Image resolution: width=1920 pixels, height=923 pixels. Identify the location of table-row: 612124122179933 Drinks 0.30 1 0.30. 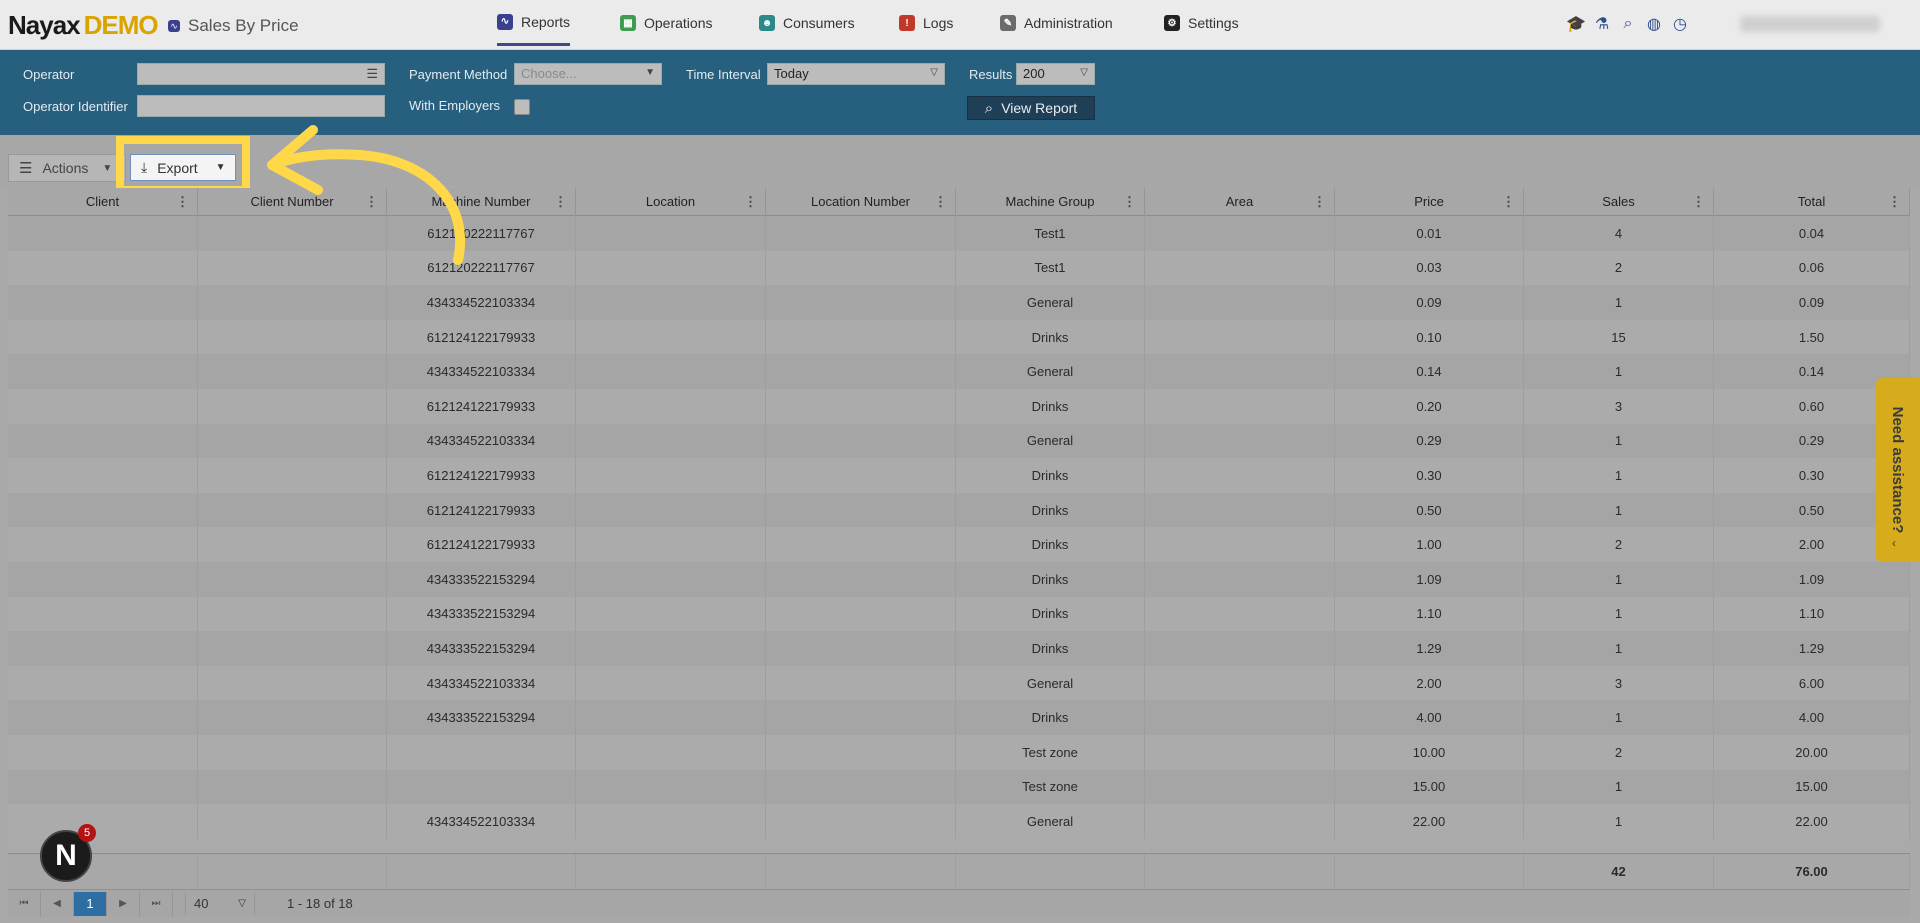
(959, 475).